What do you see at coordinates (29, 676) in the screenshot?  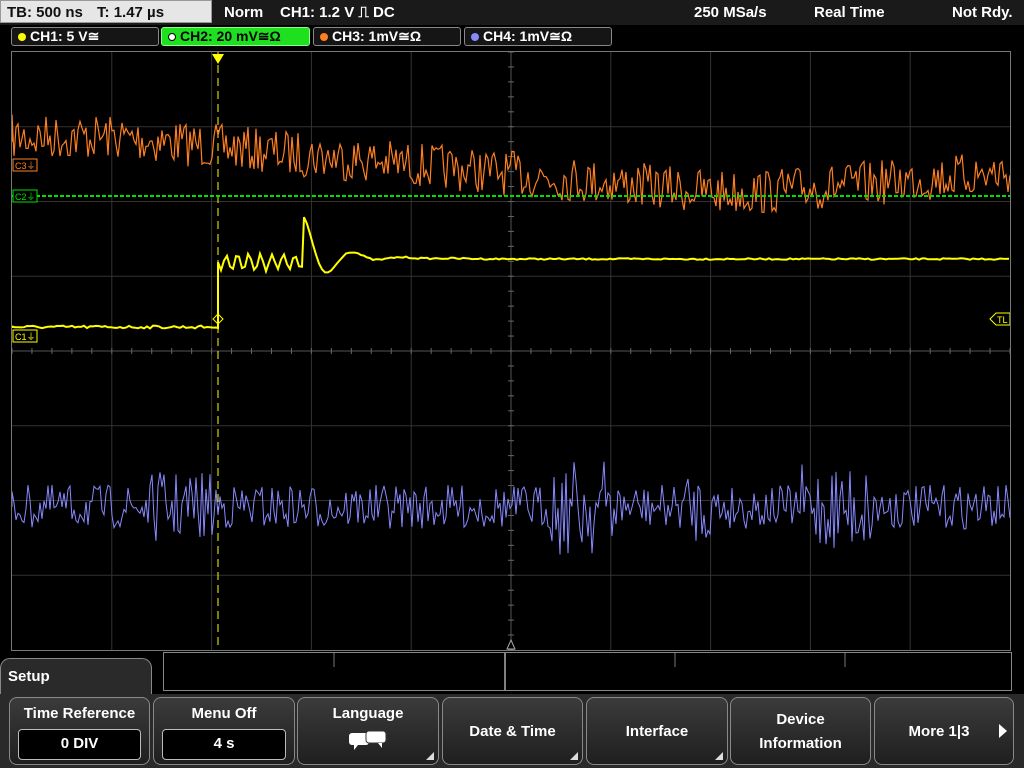 I see `menu-title: Setup` at bounding box center [29, 676].